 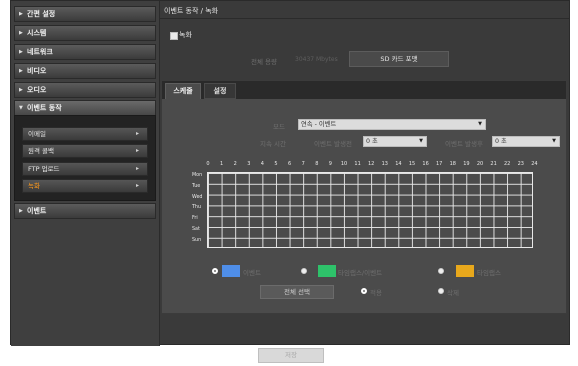 I want to click on page-title: 이벤트 동작 / 녹화, so click(x=191, y=11).